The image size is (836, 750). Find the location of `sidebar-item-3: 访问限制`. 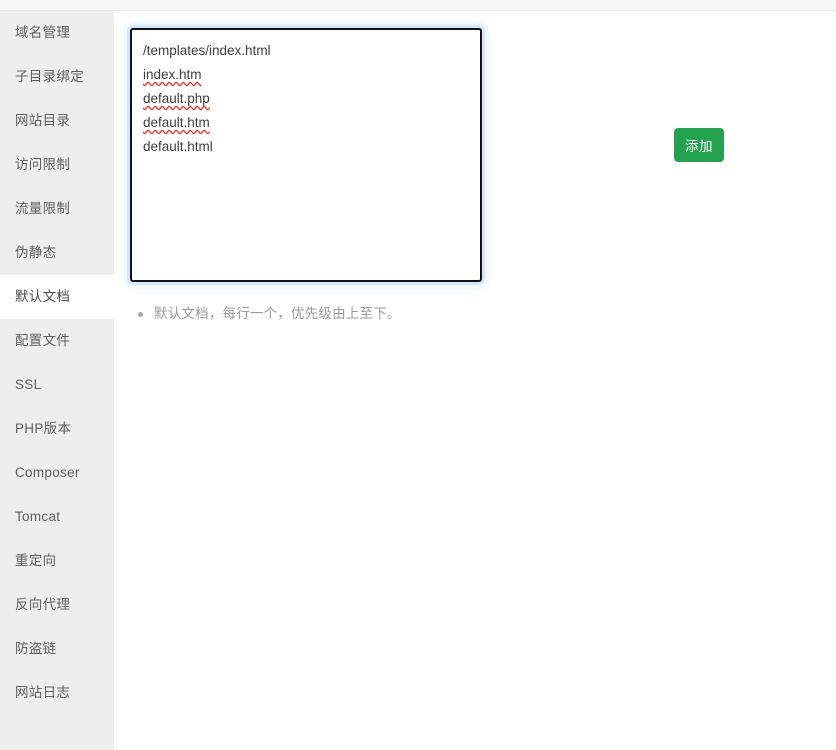

sidebar-item-3: 访问限制 is located at coordinates (57, 165).